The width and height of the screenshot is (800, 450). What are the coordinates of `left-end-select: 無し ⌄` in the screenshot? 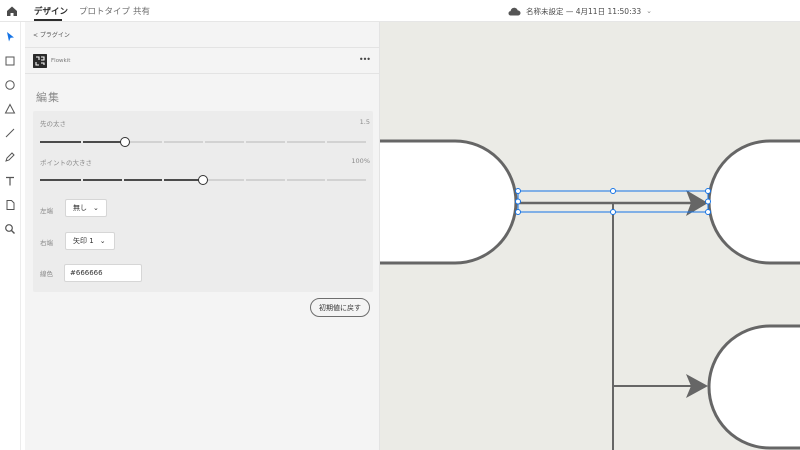 It's located at (86, 208).